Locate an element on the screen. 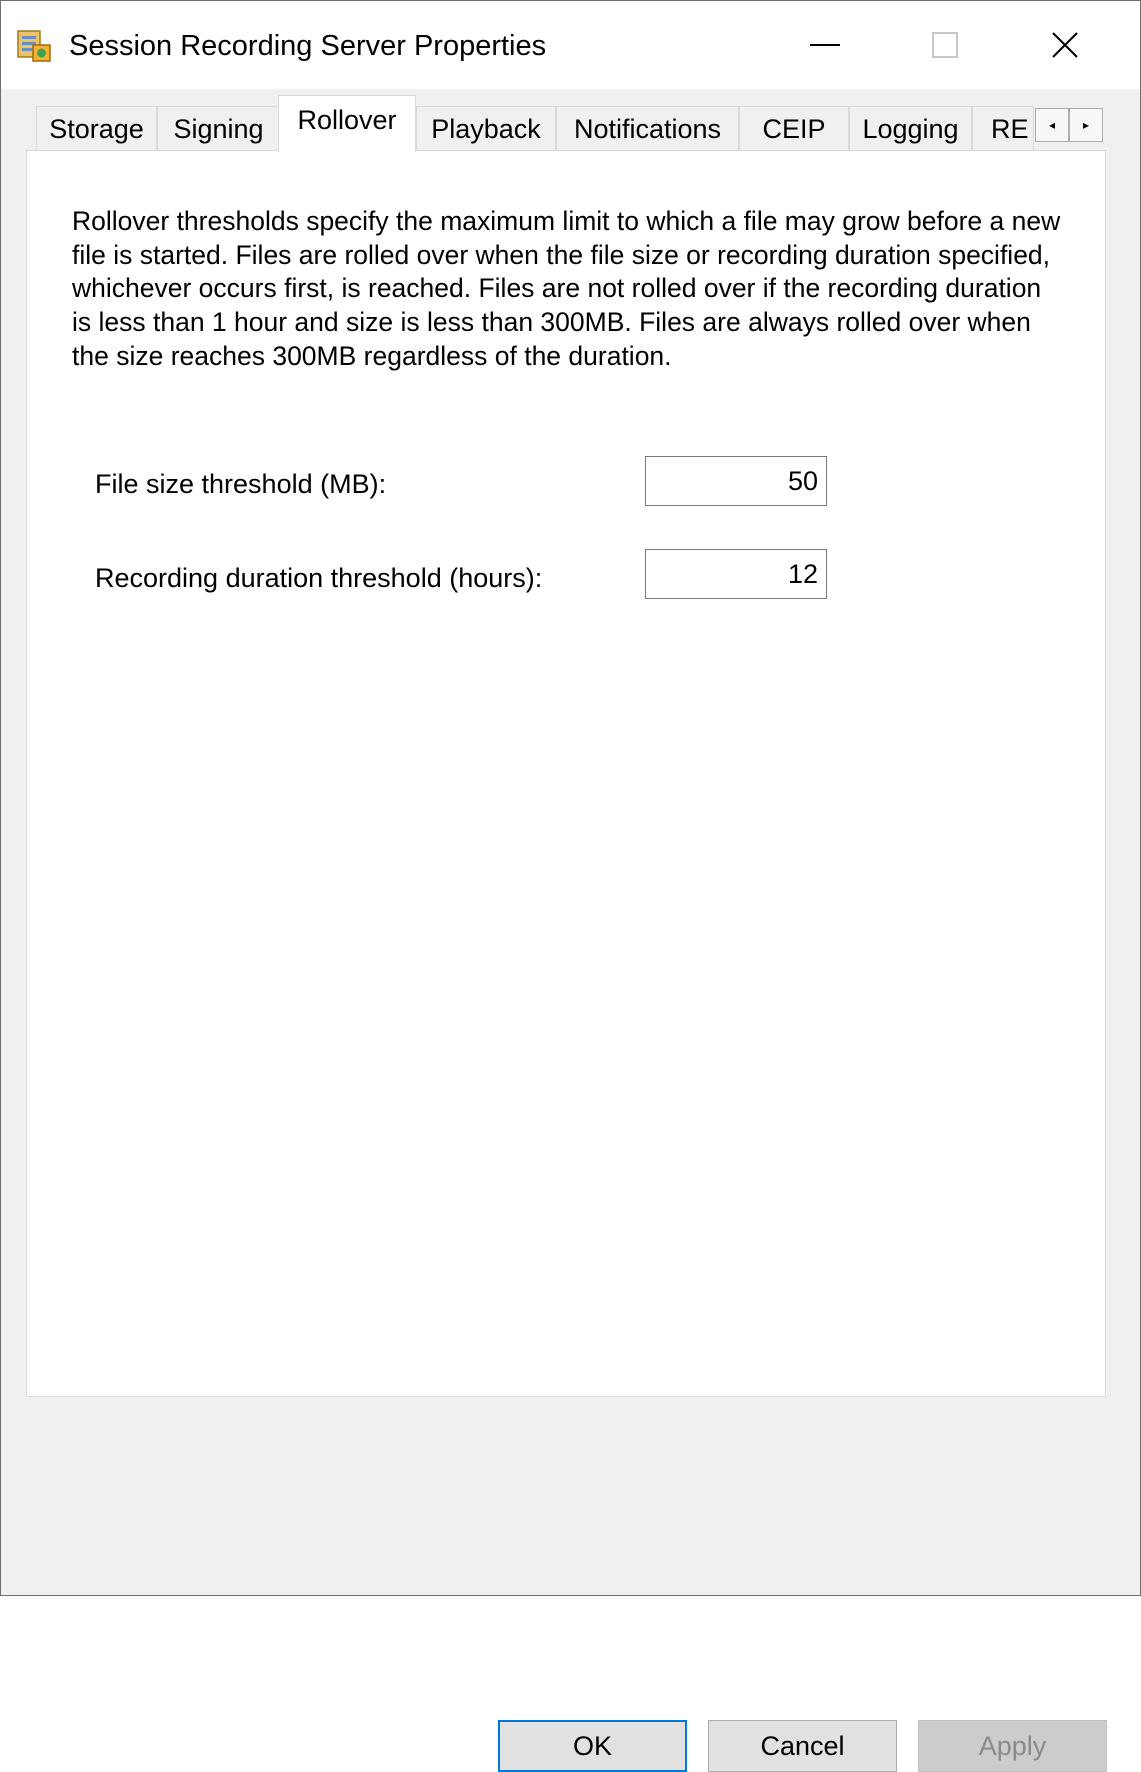  close-button is located at coordinates (1065, 45).